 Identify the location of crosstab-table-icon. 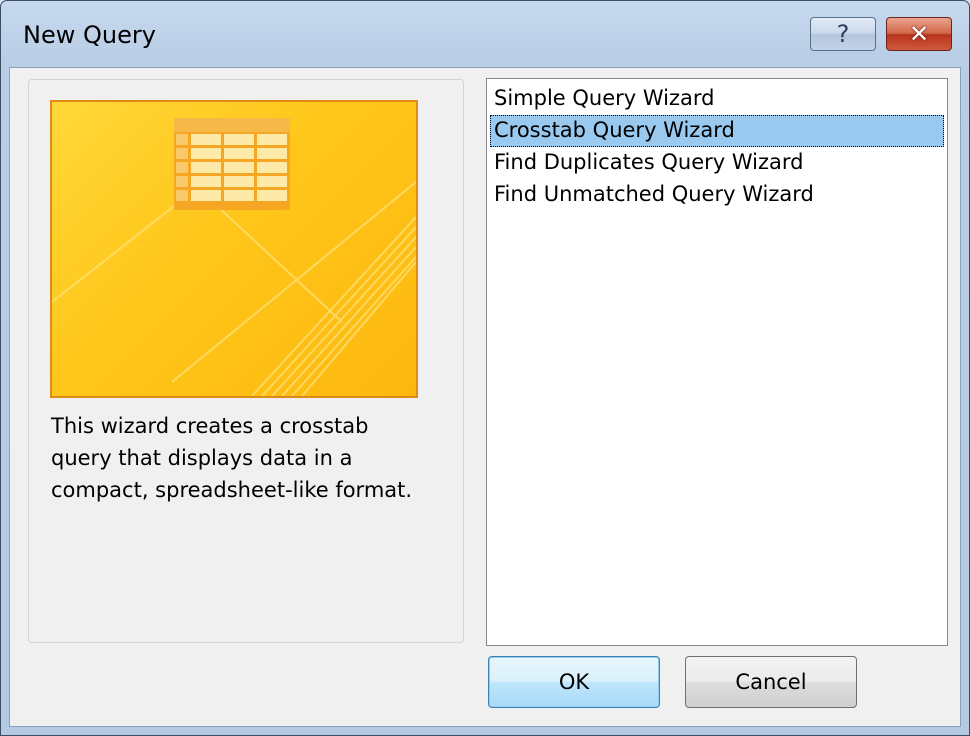
(234, 257).